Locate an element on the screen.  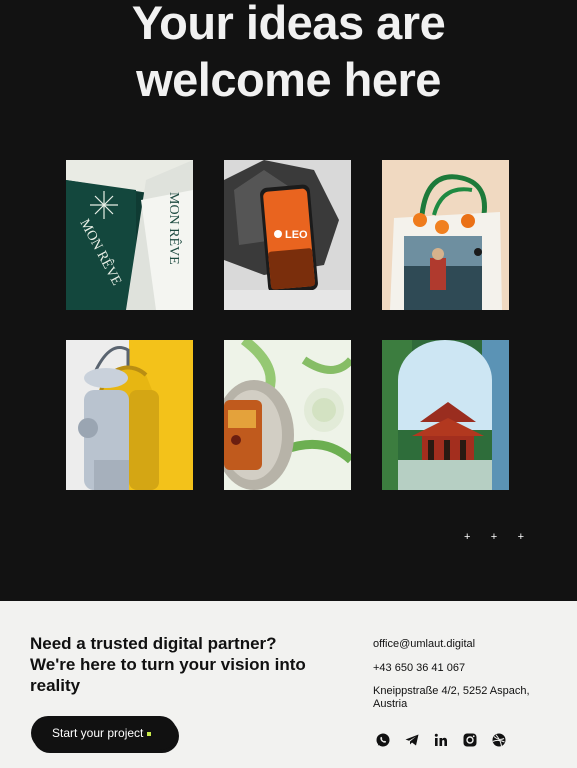
phone-link: +43 650 36 41 067 is located at coordinates (468, 668).